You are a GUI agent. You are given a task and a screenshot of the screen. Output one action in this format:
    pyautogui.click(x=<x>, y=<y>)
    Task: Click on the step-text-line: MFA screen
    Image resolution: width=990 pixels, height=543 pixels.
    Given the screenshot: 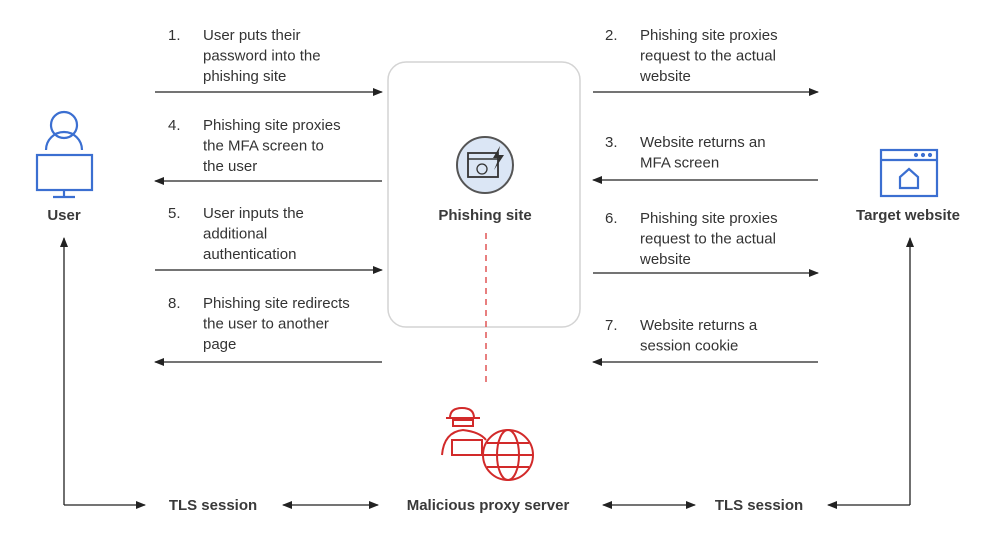 What is the action you would take?
    pyautogui.click(x=679, y=163)
    